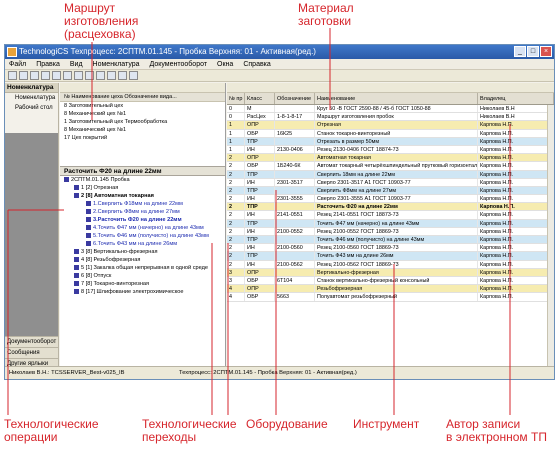 This screenshot has height=453, width=560. I want to click on col-header-name: Наименование, so click(396, 98).